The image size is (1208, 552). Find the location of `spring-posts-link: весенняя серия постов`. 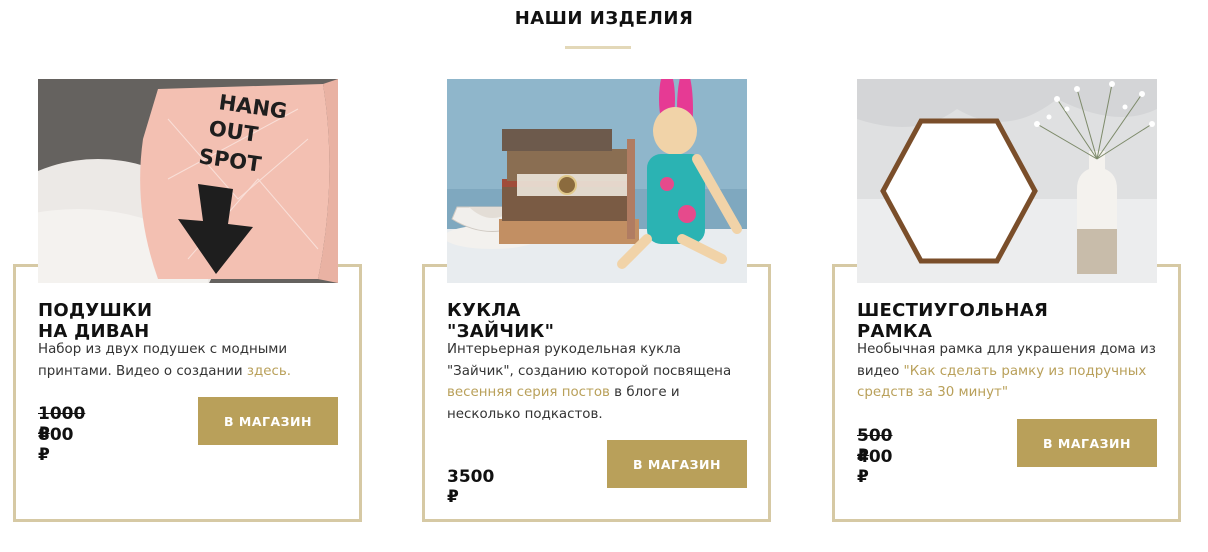

spring-posts-link: весенняя серия постов is located at coordinates (528, 392).